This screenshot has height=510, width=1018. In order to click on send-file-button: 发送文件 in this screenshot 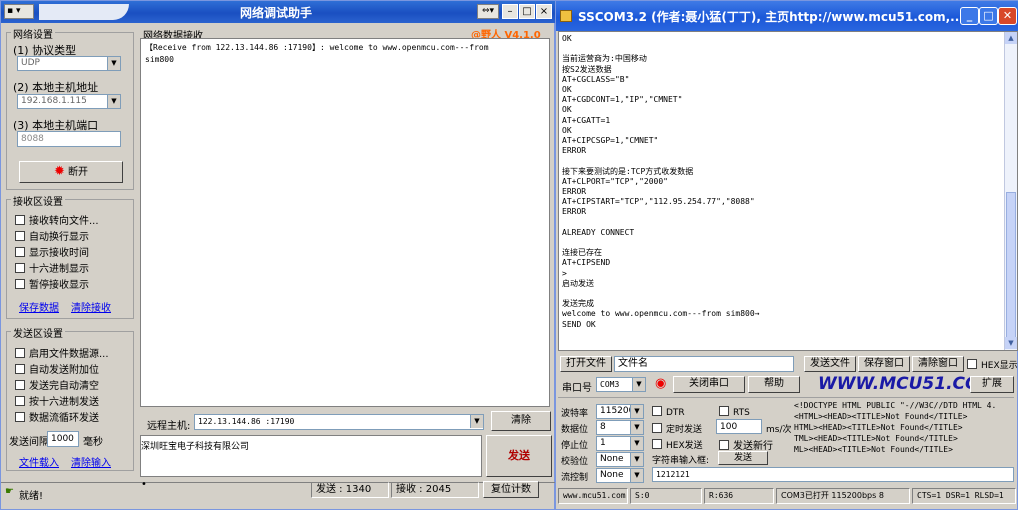, I will do `click(830, 364)`.